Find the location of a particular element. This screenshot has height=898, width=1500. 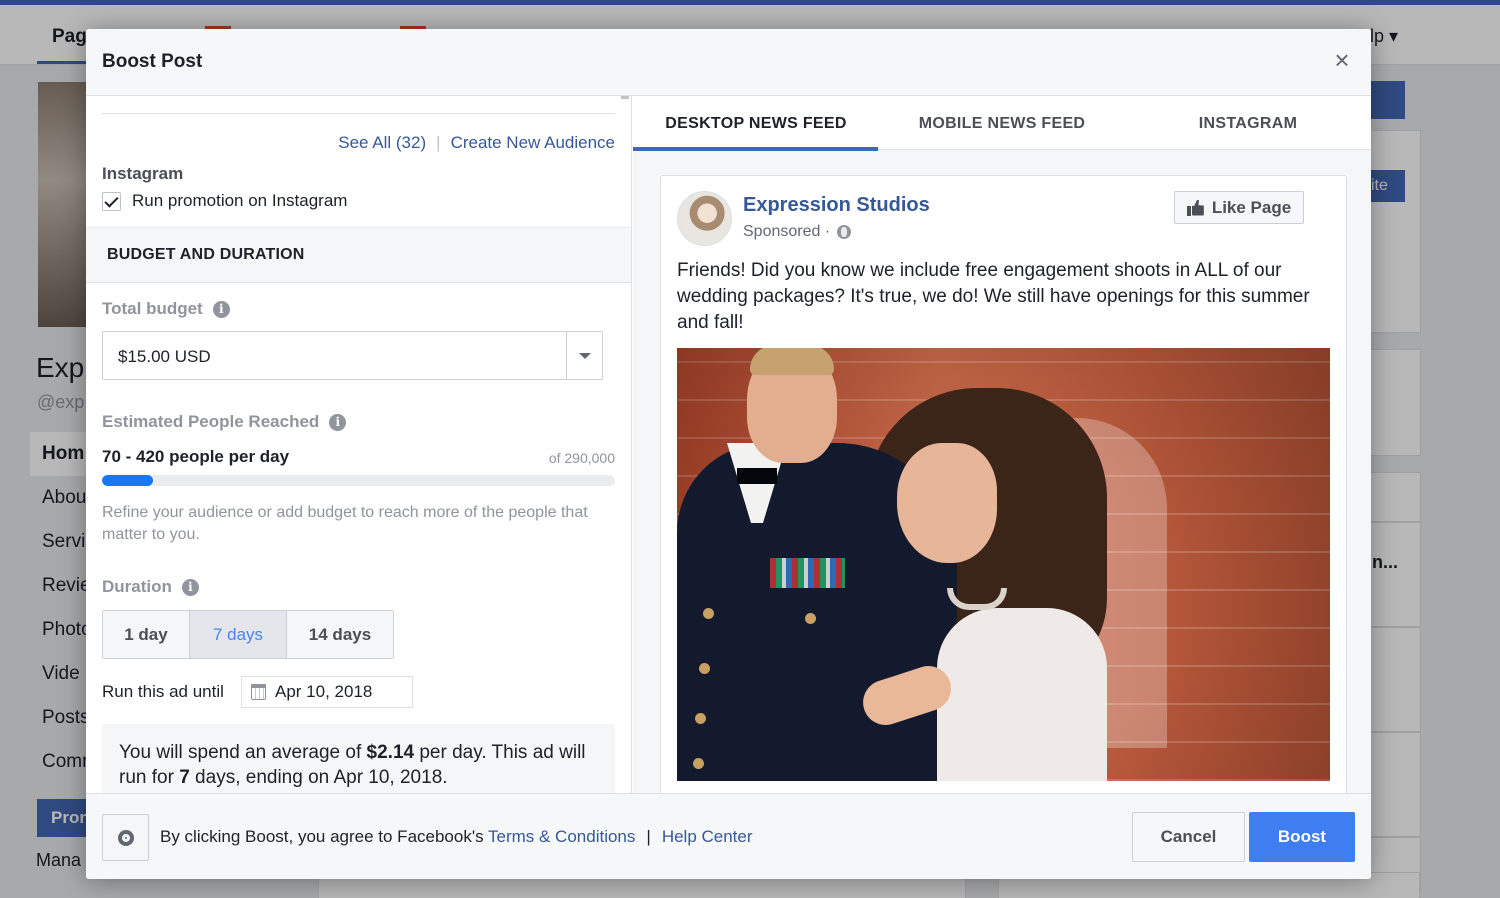

sponsored-label: Sponsored · is located at coordinates (797, 232).